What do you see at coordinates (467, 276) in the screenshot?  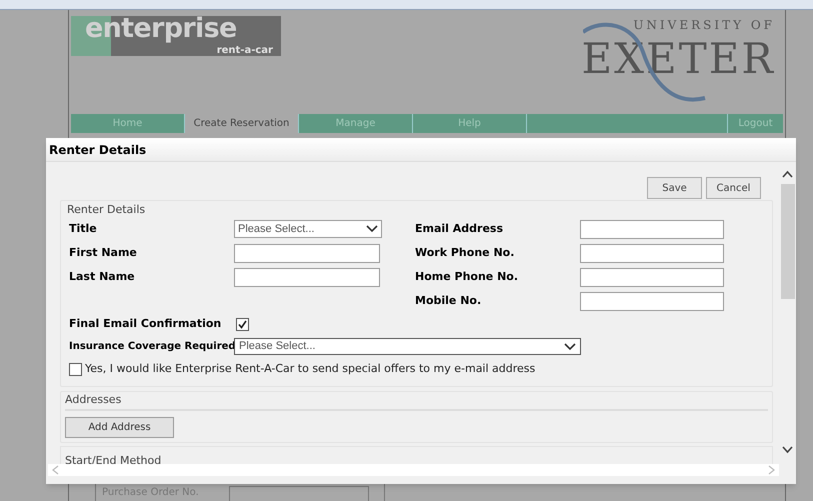 I see `field-label: Home Phone No.` at bounding box center [467, 276].